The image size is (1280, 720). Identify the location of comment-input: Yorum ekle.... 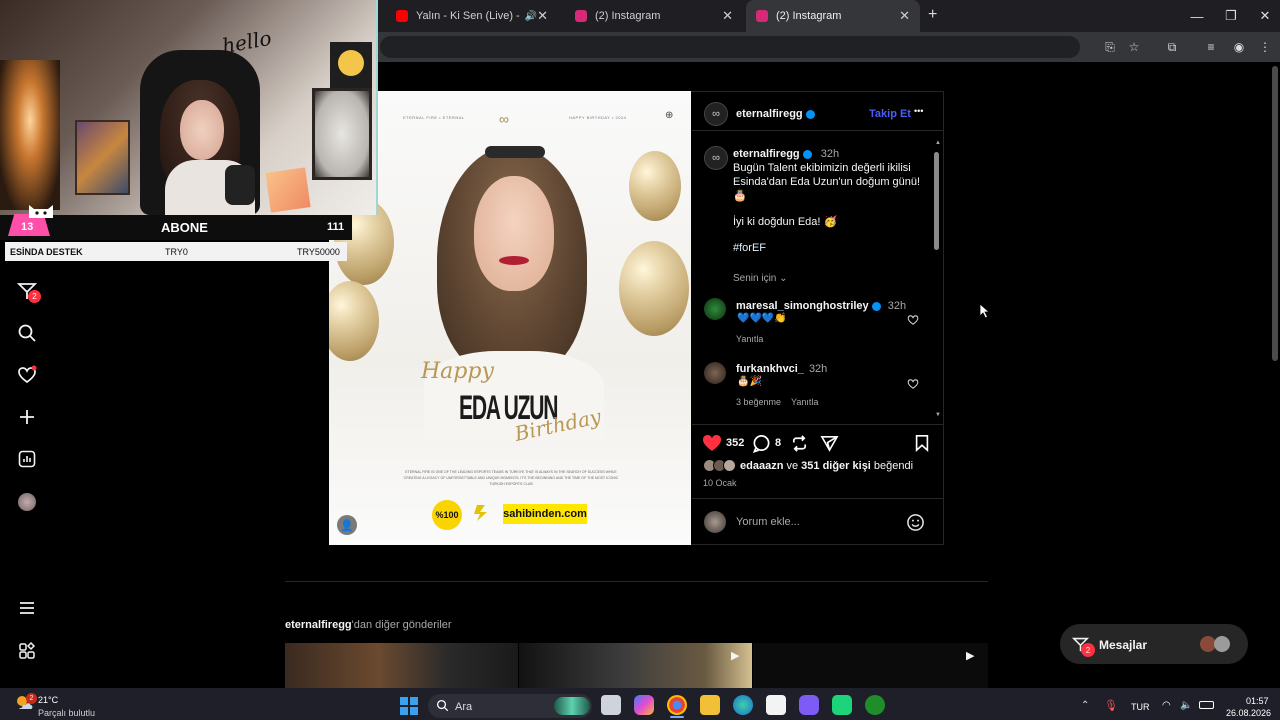
(816, 522).